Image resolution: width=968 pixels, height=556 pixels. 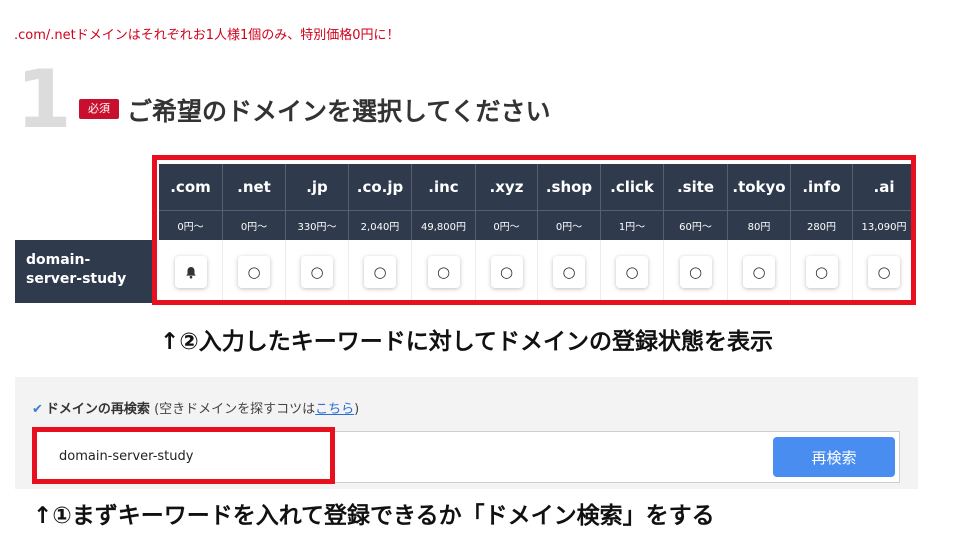 I want to click on tld-price: 330円～, so click(x=317, y=225).